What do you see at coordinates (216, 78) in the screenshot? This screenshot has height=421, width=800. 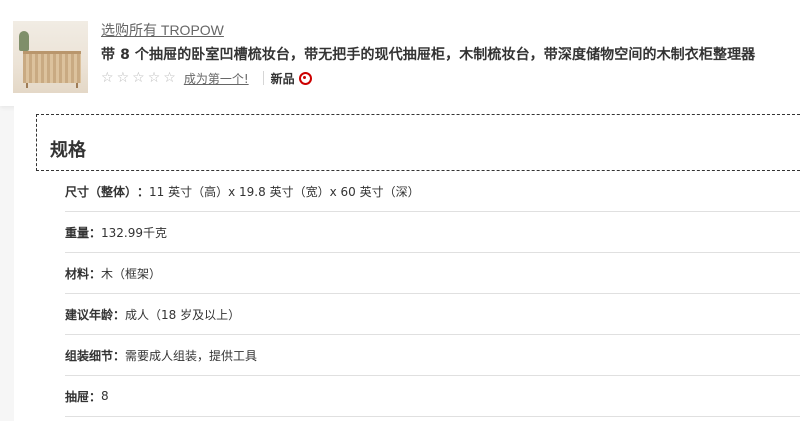 I see `be-first-to-review-link: 成为第一个!` at bounding box center [216, 78].